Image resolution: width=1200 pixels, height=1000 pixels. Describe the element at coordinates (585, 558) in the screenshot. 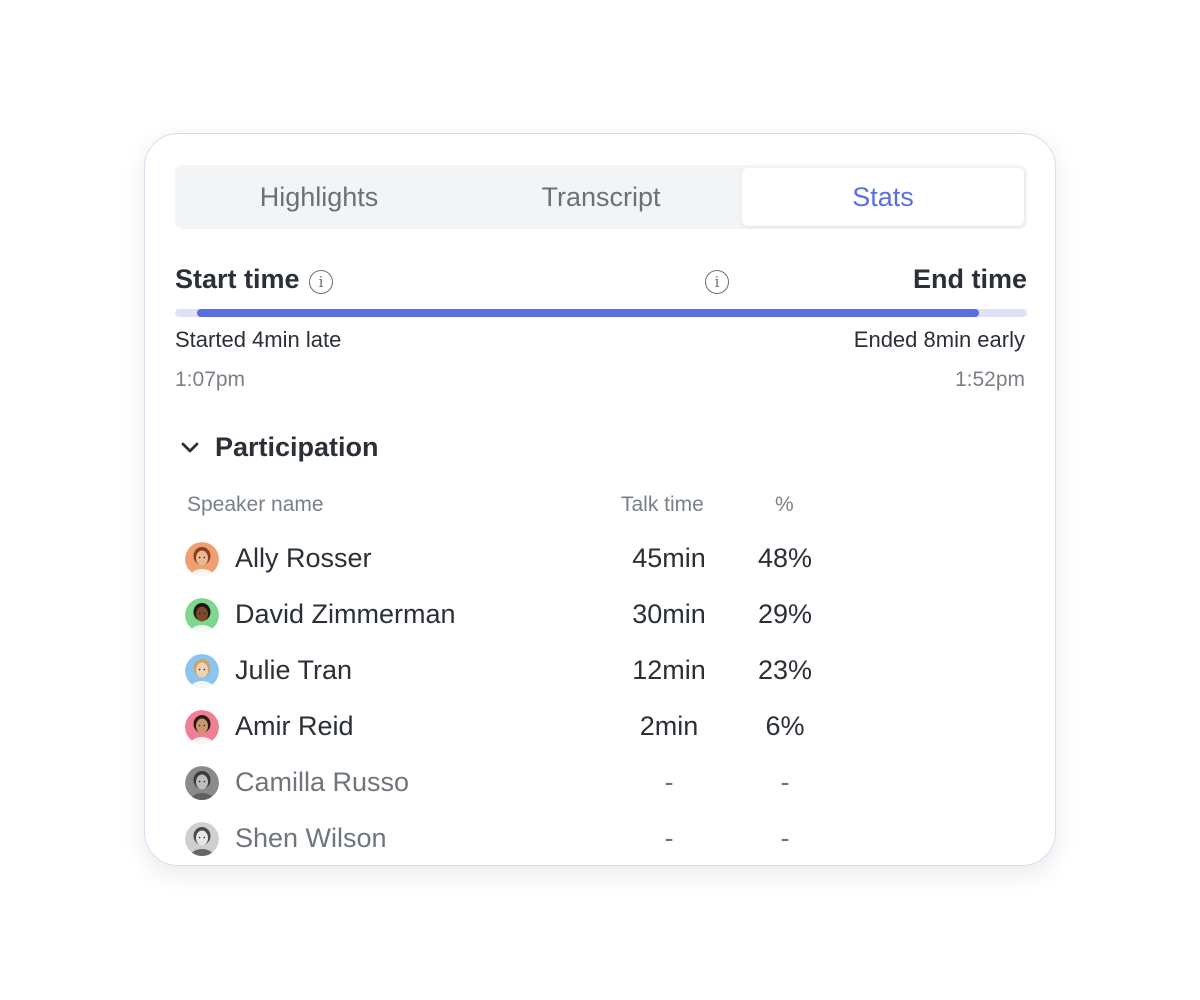

I see `participant-row: Ally Rosser 45min 48%` at that location.